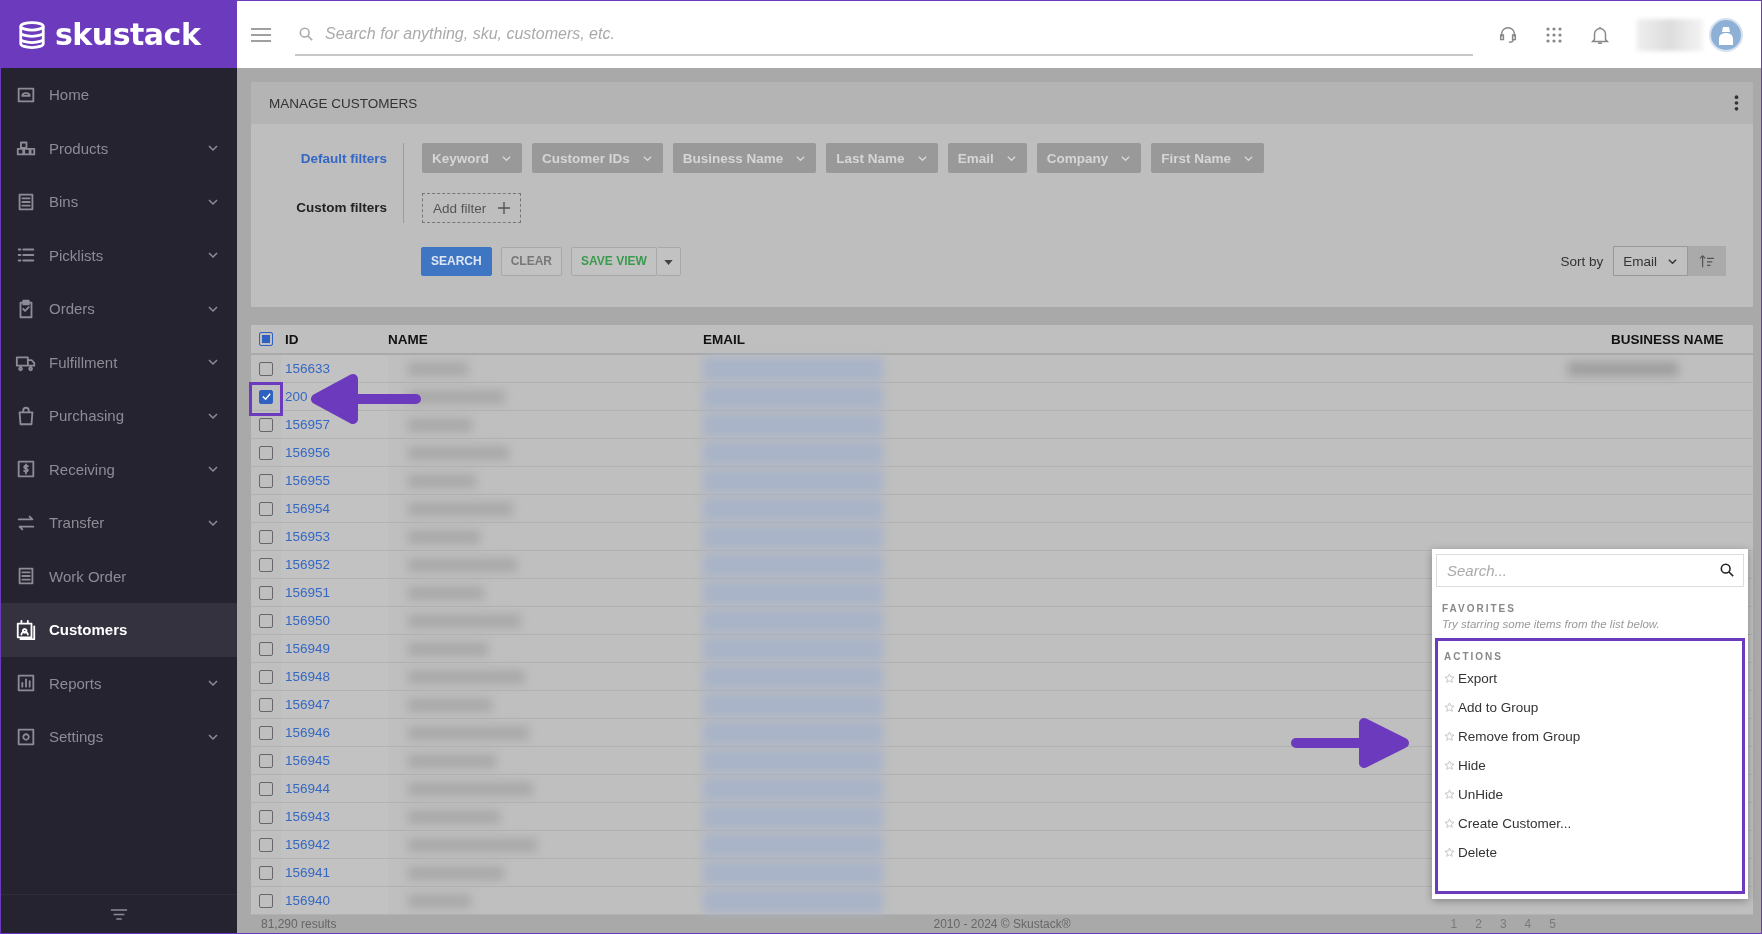 The width and height of the screenshot is (1762, 934). What do you see at coordinates (1478, 852) in the screenshot?
I see `menu-item-label: Delete` at bounding box center [1478, 852].